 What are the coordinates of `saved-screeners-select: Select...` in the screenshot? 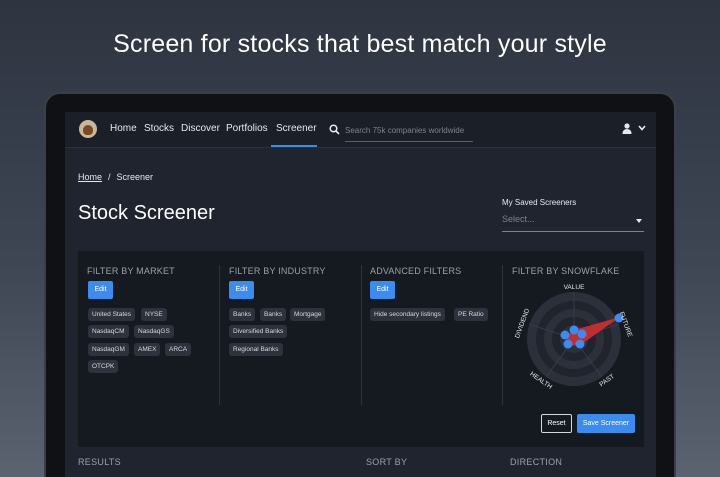 It's located at (573, 222).